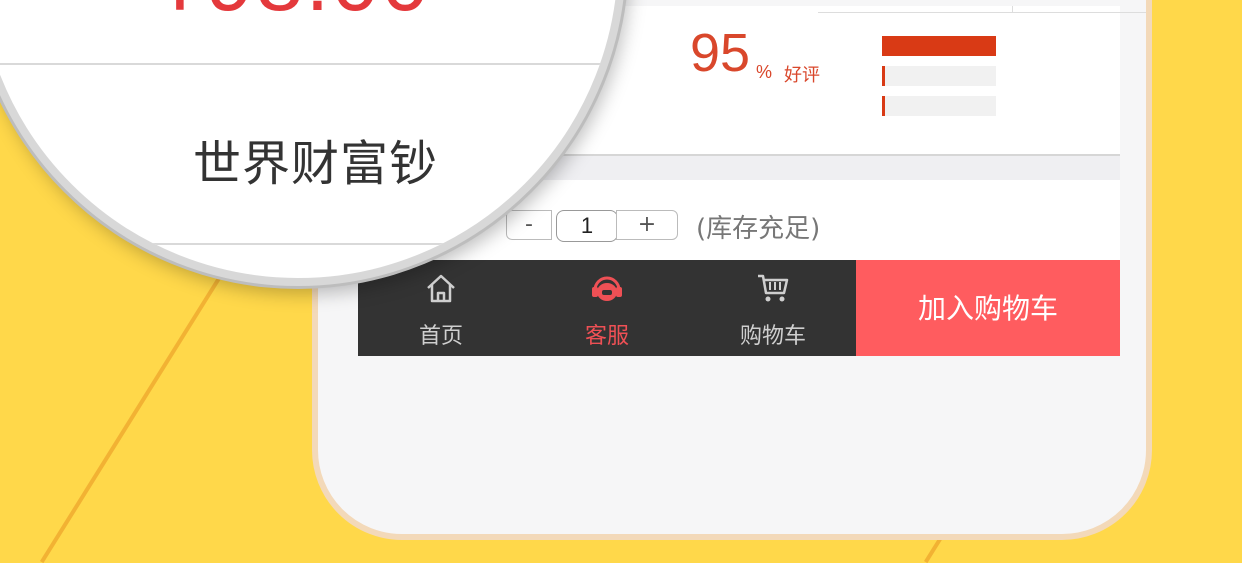 The width and height of the screenshot is (1242, 563). Describe the element at coordinates (982, 9) in the screenshot. I see `tab-underline` at that location.